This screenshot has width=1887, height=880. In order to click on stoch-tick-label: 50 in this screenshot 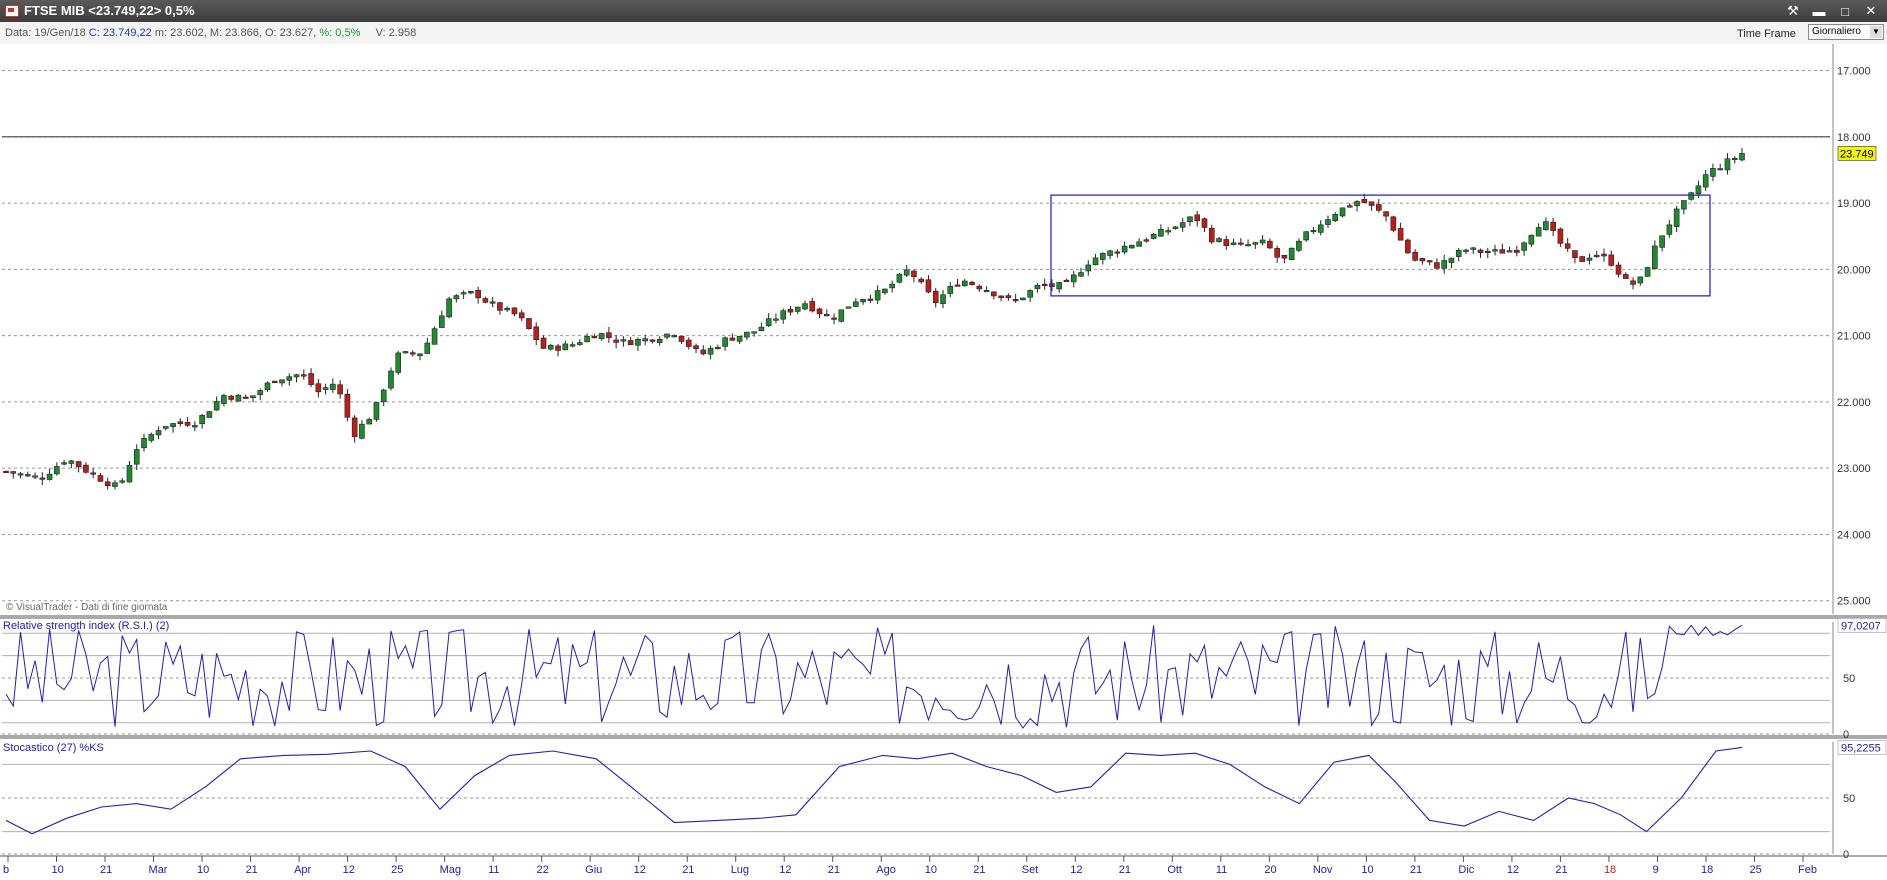, I will do `click(1849, 799)`.